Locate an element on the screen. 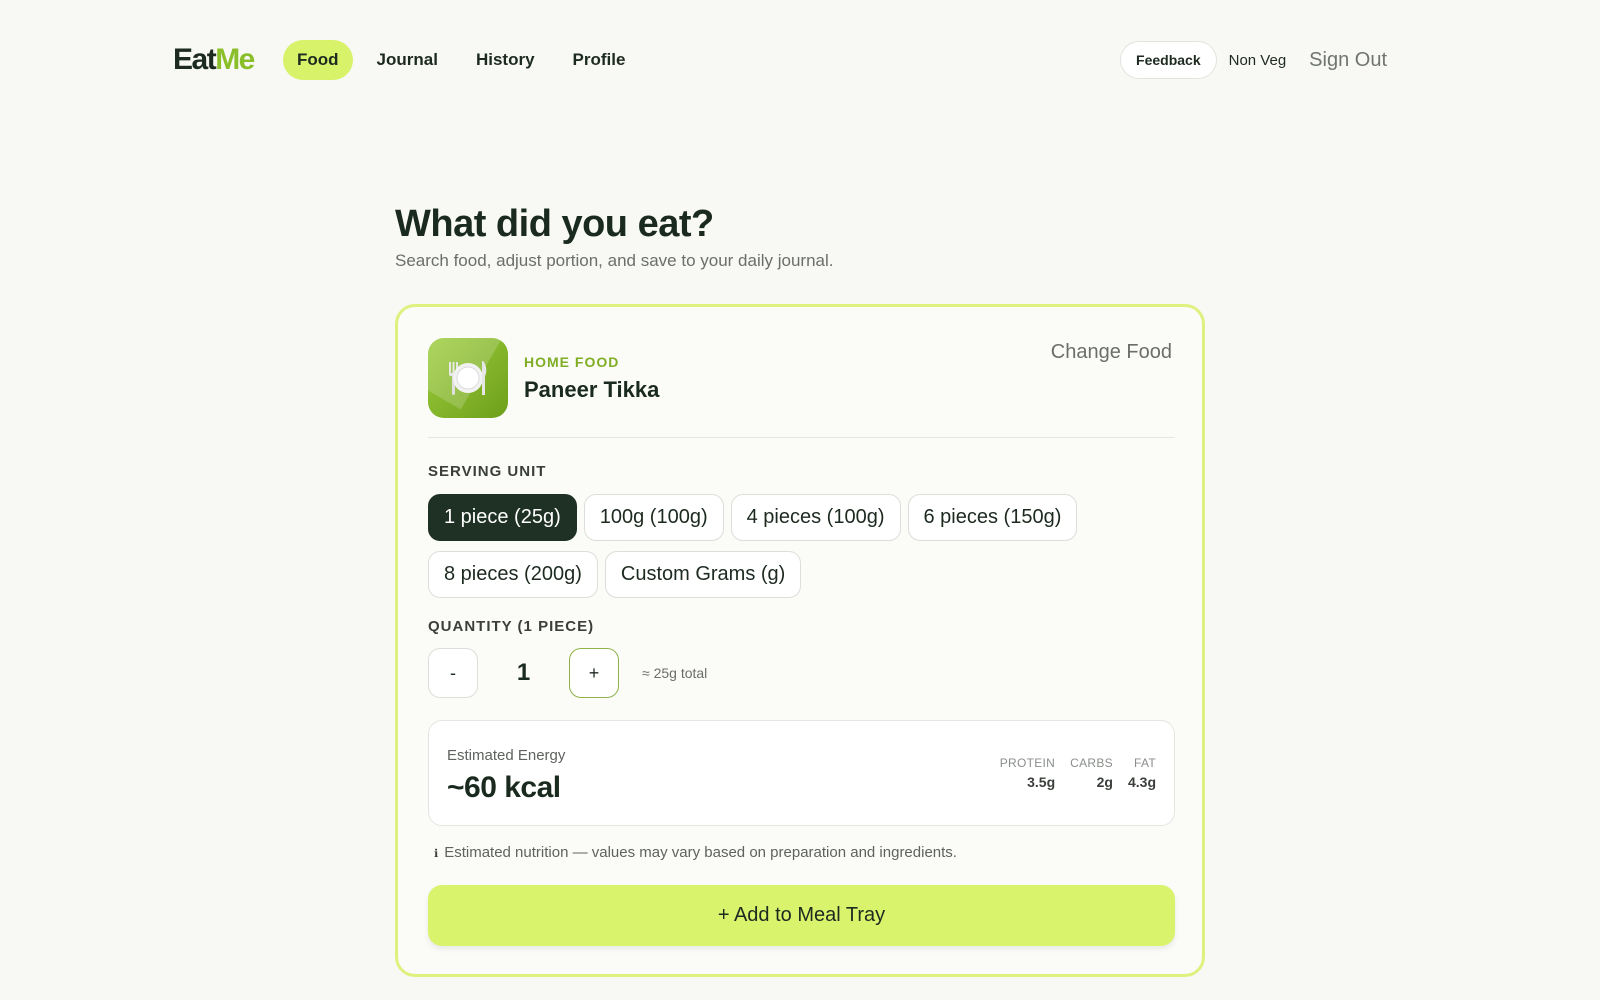  macro-value: 3.5g is located at coordinates (1041, 782).